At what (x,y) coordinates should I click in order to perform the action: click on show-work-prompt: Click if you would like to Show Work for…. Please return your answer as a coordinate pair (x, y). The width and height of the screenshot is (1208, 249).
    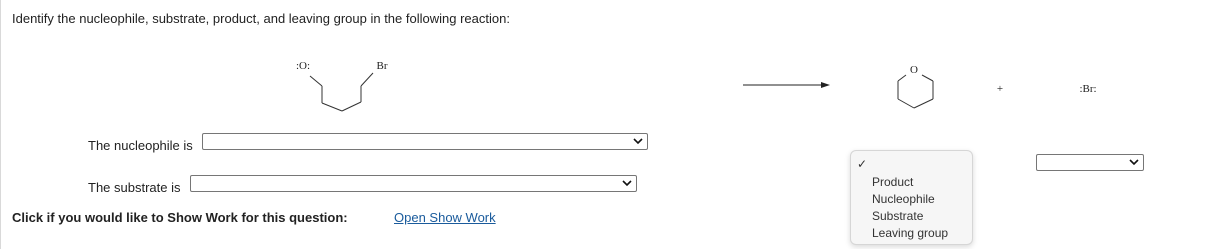
    Looking at the image, I should click on (180, 217).